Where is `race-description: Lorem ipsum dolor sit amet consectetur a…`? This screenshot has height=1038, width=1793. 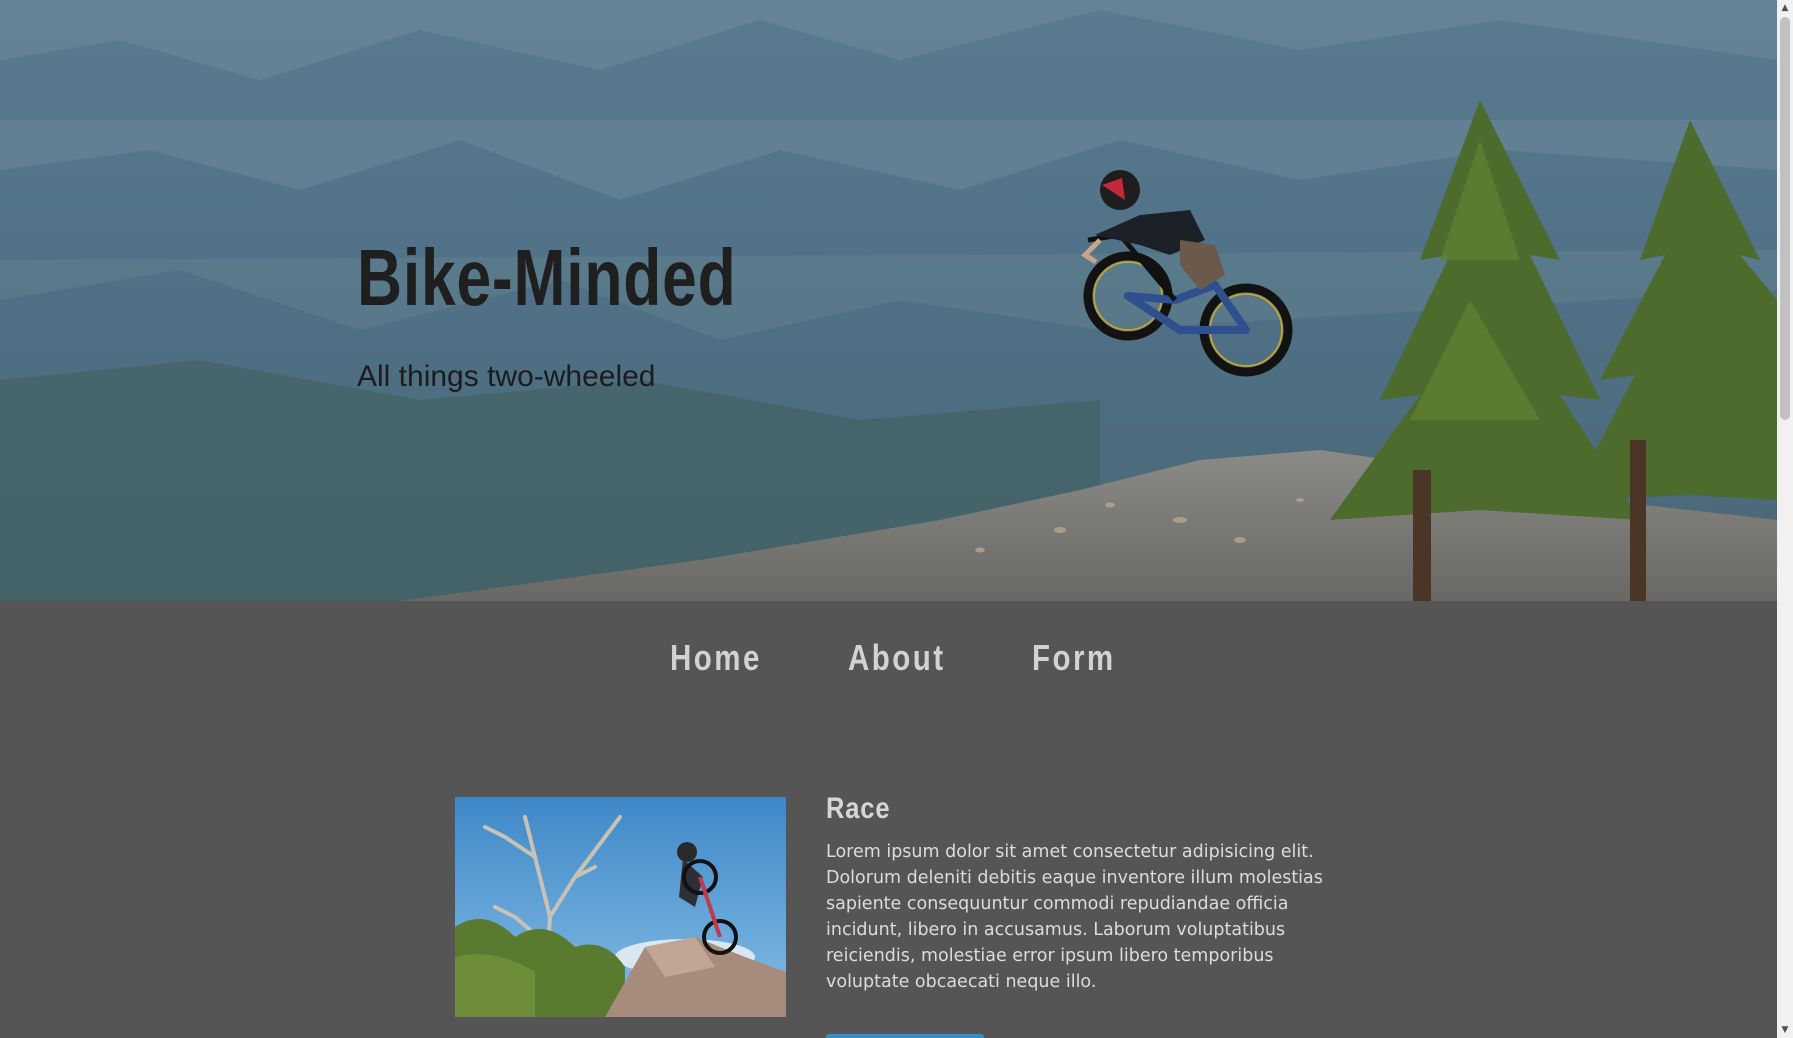
race-description: Lorem ipsum dolor sit amet consectetur a… is located at coordinates (1074, 917).